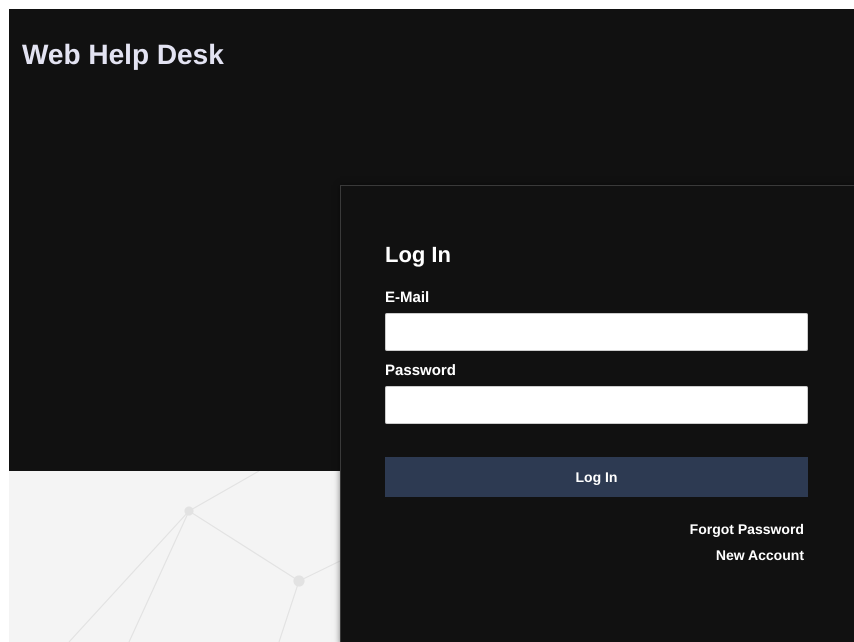 The height and width of the screenshot is (642, 854). Describe the element at coordinates (421, 371) in the screenshot. I see `field-label: Password` at that location.